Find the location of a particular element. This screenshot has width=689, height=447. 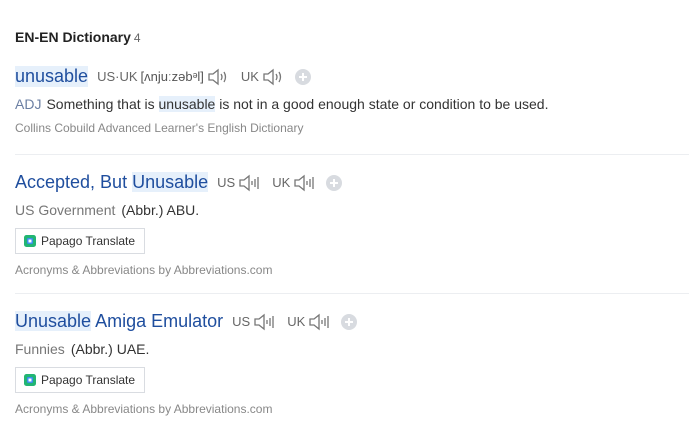

headword-row: Accepted, But Unusable US UK is located at coordinates (352, 182).